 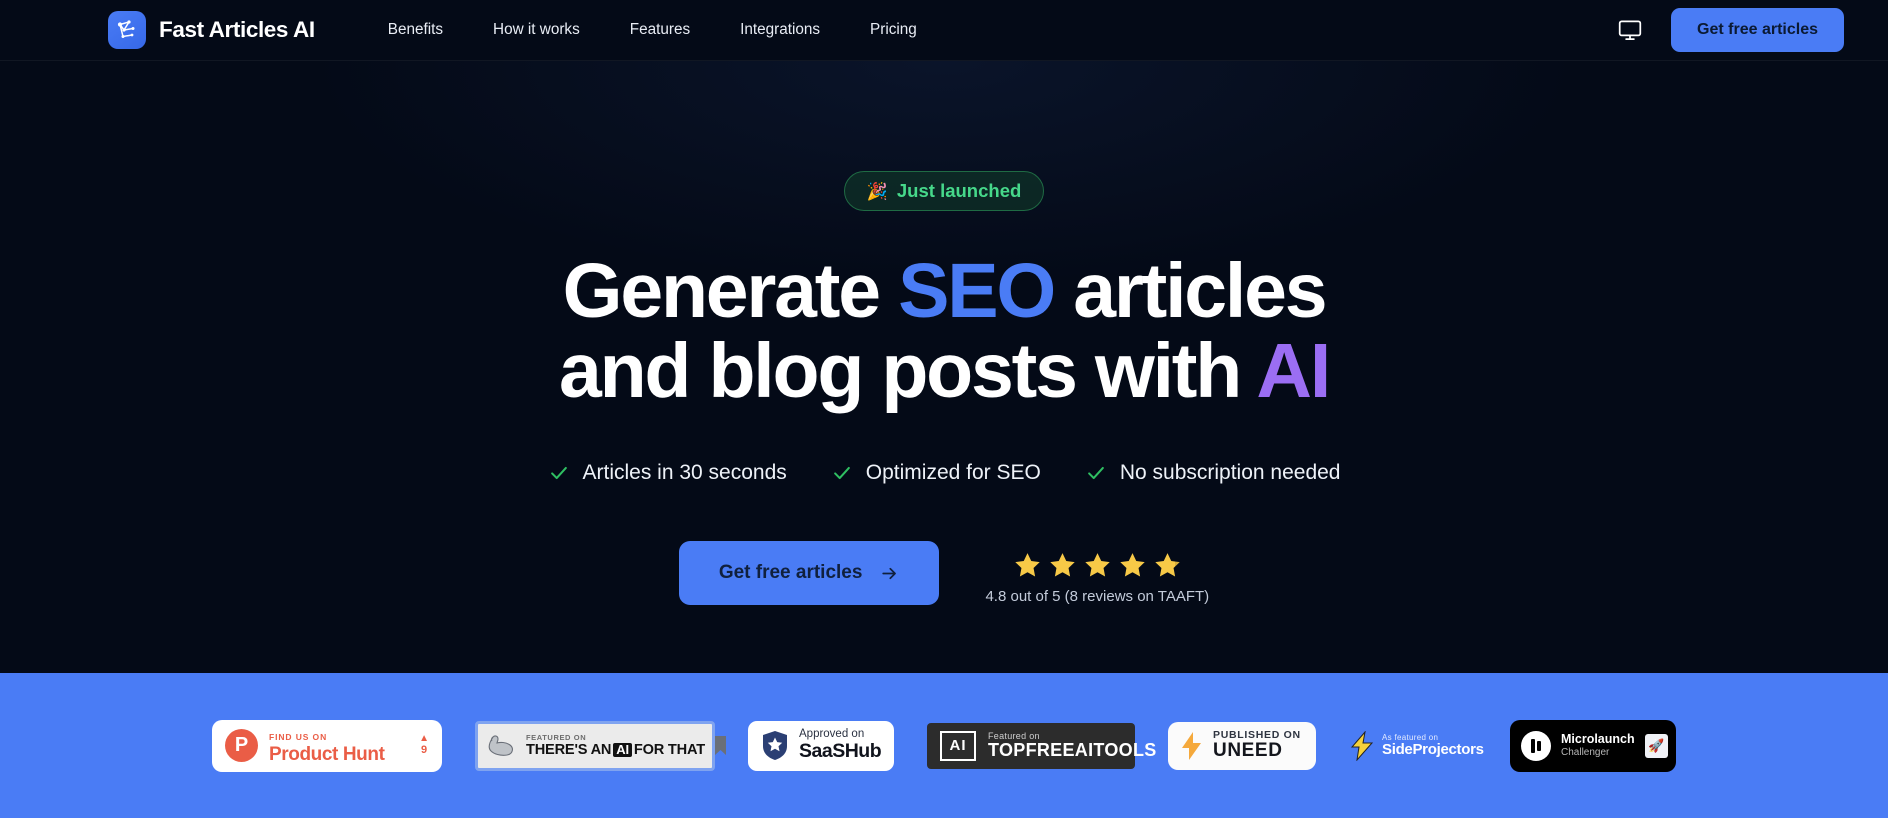 I want to click on ai-box-icon: AI, so click(x=958, y=745).